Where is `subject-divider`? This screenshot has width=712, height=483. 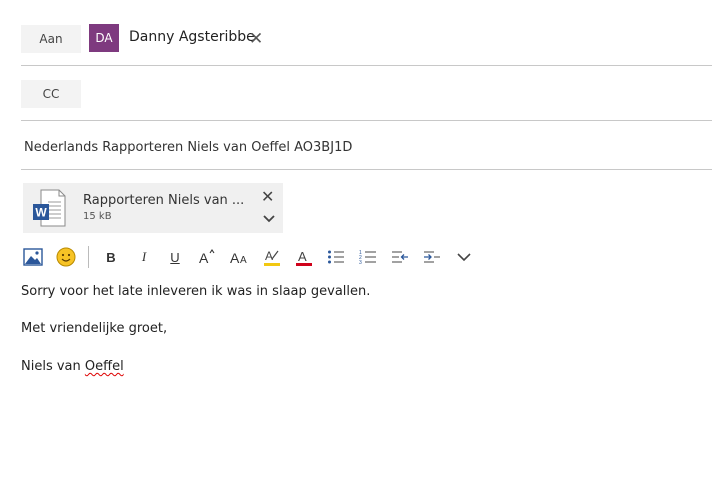
subject-divider is located at coordinates (366, 169).